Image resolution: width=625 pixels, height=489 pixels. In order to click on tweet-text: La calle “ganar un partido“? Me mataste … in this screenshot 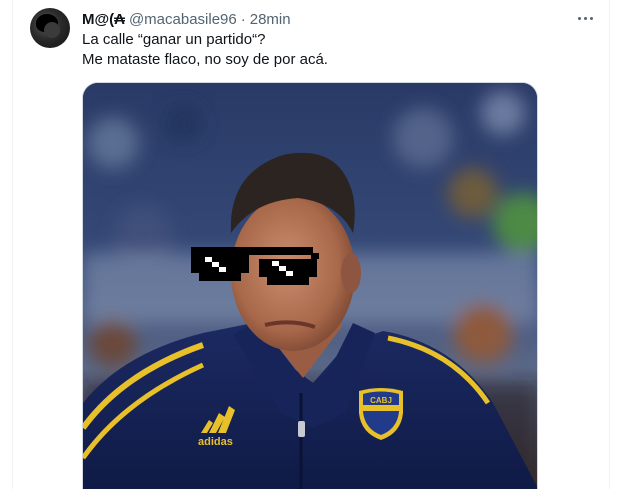, I will do `click(332, 50)`.